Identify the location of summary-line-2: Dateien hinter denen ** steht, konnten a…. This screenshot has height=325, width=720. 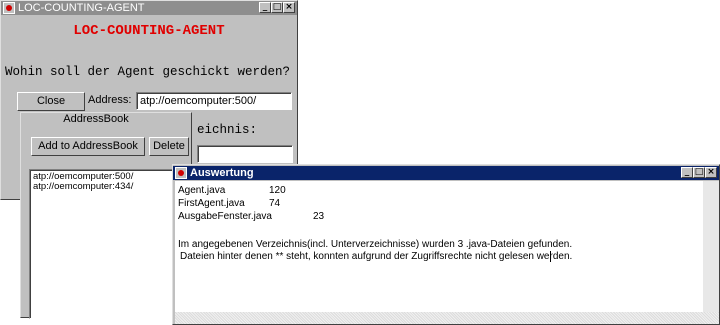
(376, 256).